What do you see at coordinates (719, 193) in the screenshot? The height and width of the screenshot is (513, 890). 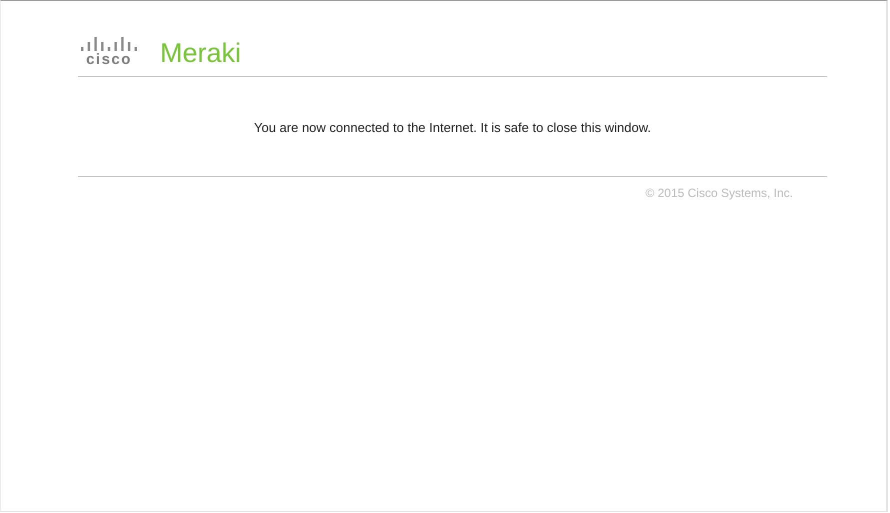 I see `copyright-text: © 2015 Cisco Systems, Inc.` at bounding box center [719, 193].